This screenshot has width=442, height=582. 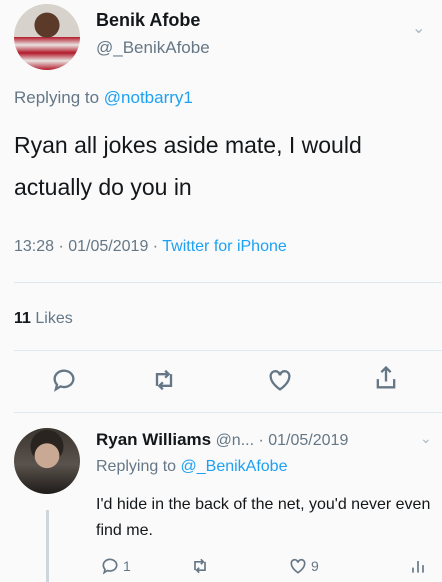 What do you see at coordinates (127, 566) in the screenshot?
I see `reply-count: 1` at bounding box center [127, 566].